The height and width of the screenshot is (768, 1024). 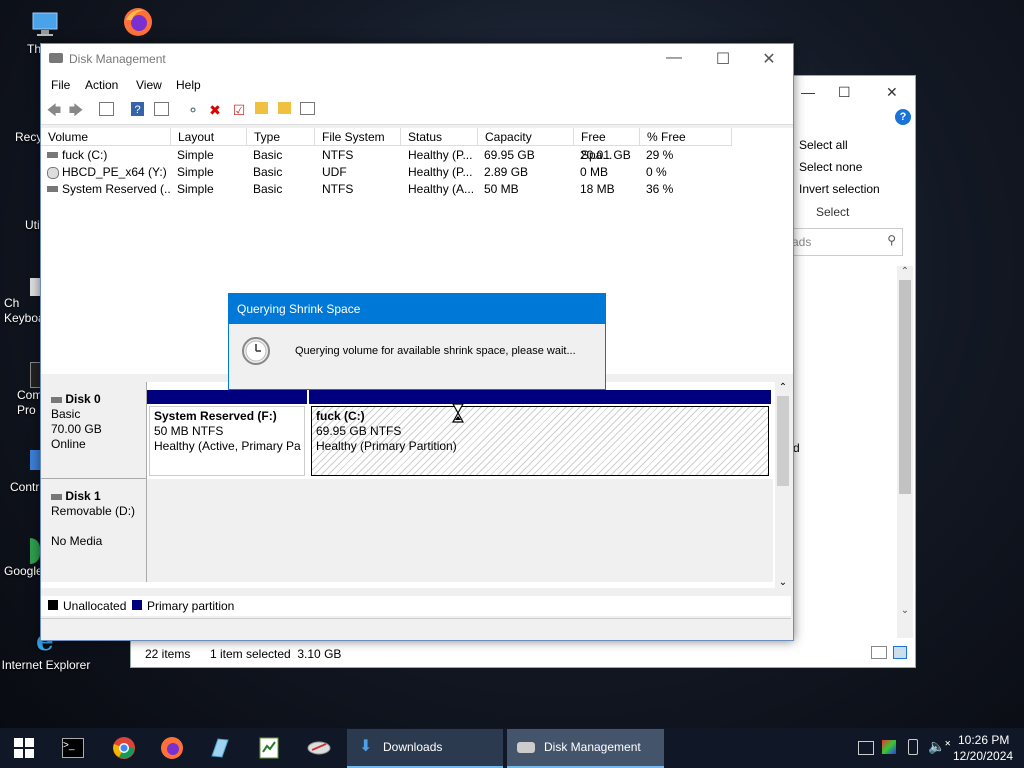 I want to click on desktop-icon-cmd: Com Pro, so click(x=21, y=390).